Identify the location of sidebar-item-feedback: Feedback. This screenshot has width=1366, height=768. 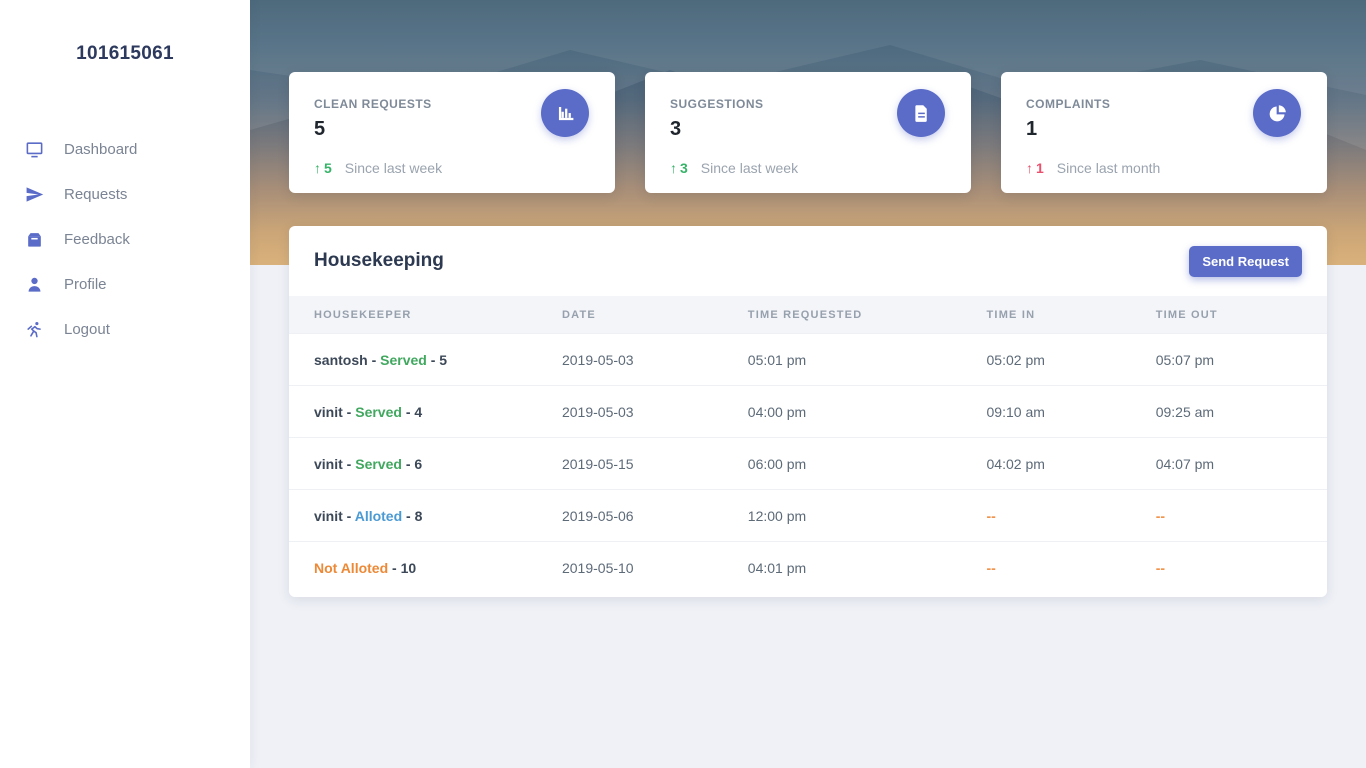
(125, 239).